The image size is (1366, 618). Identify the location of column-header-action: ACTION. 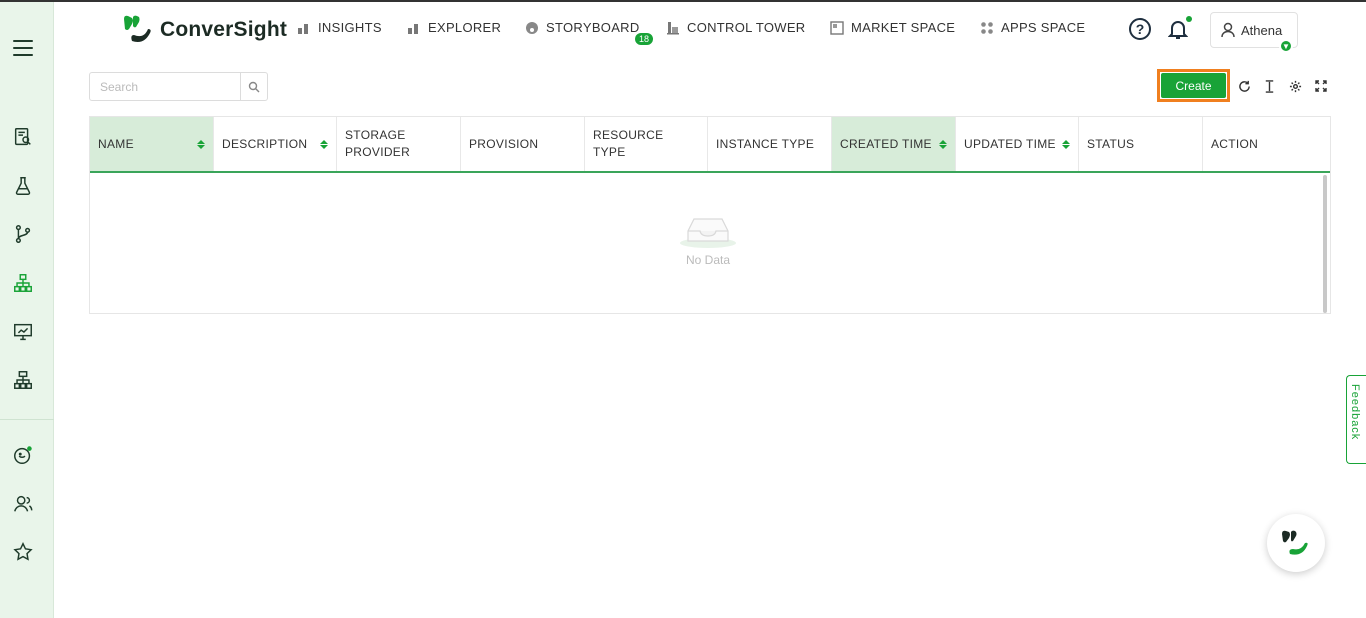
(1265, 144).